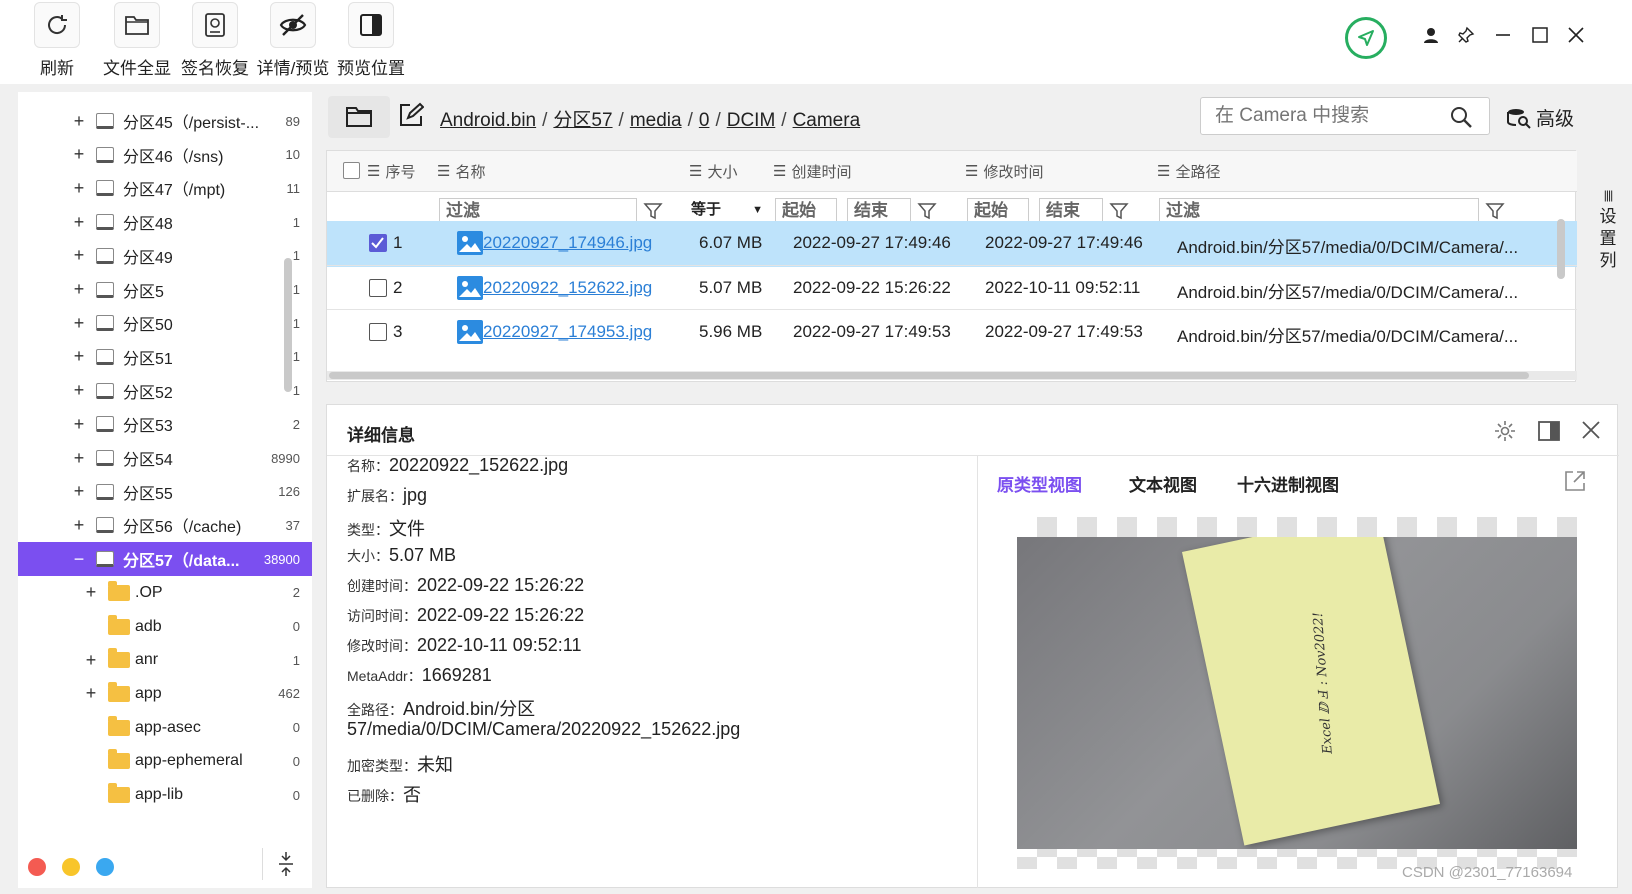 The image size is (1632, 894). I want to click on preview-position-button: 预览位置, so click(371, 42).